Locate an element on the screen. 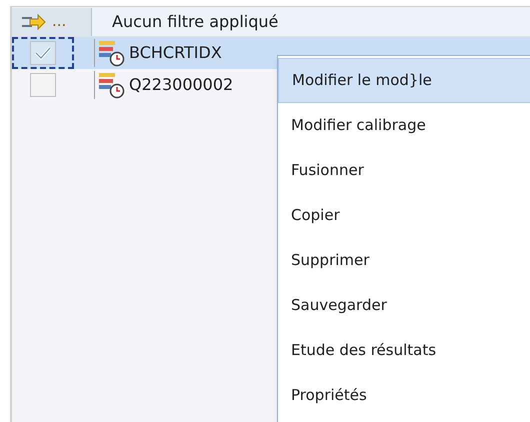 This screenshot has height=422, width=530. menu-item: Copier is located at coordinates (404, 215).